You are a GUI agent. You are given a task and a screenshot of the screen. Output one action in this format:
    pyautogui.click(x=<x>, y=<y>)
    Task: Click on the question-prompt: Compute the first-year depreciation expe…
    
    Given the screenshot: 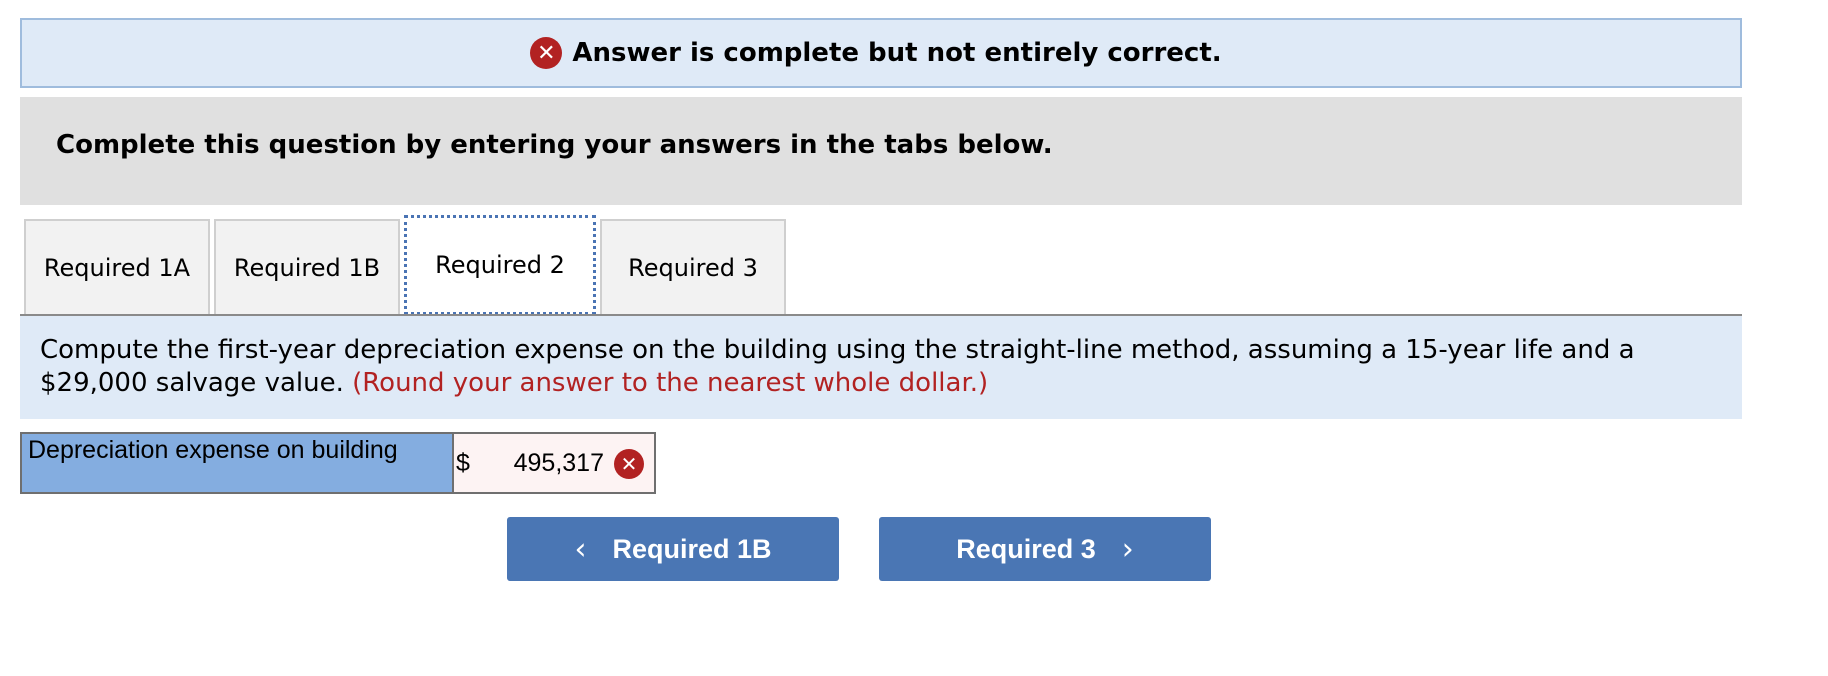 What is the action you would take?
    pyautogui.click(x=881, y=367)
    